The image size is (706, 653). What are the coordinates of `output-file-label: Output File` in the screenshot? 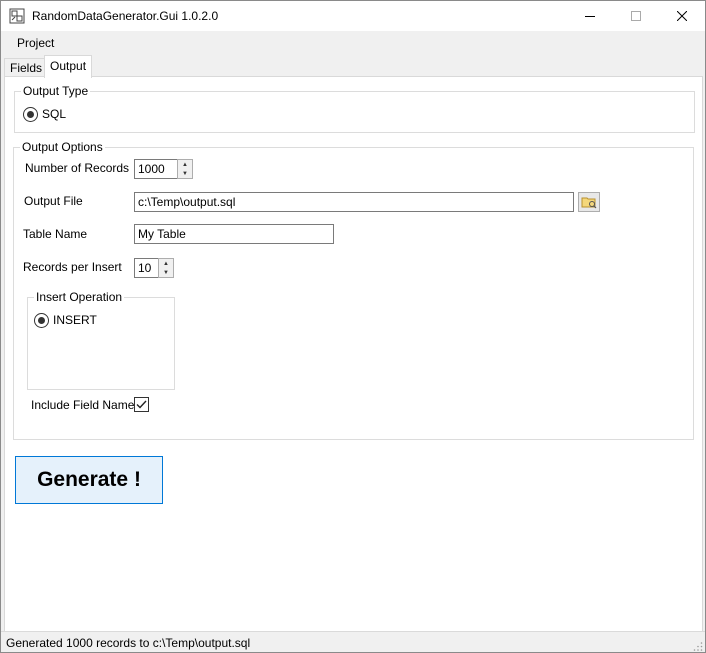 It's located at (53, 201).